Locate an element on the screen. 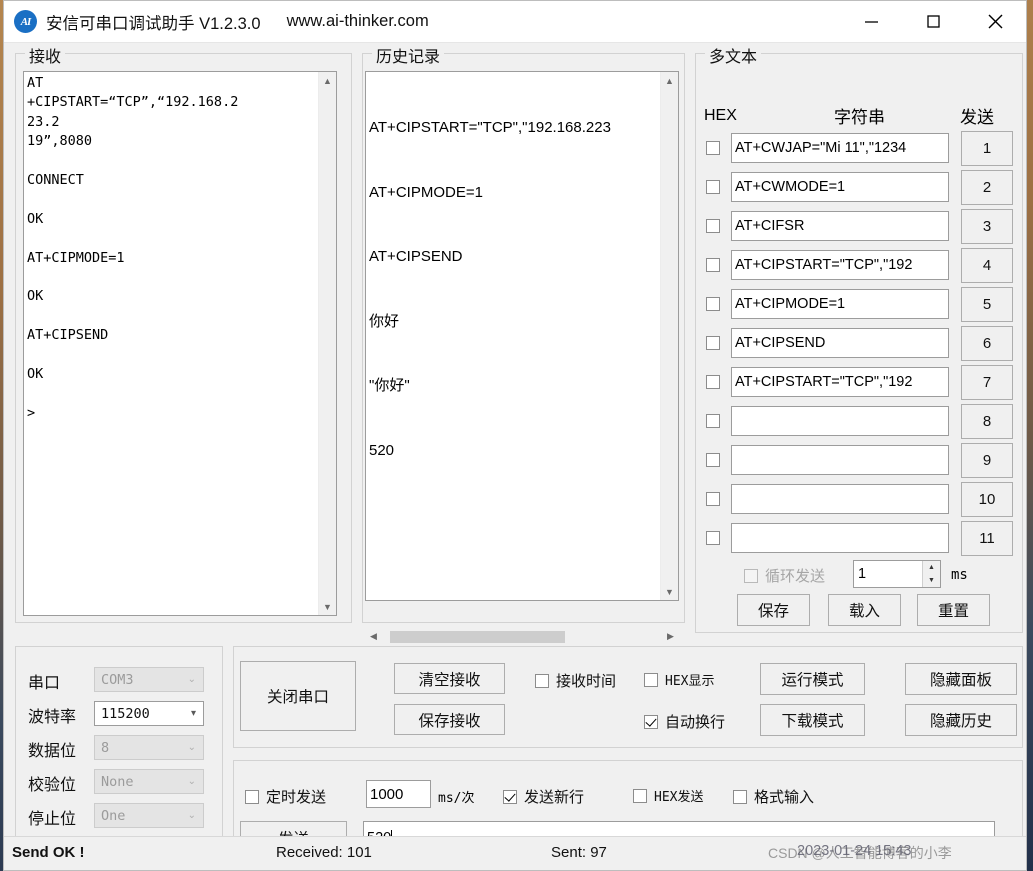 The image size is (1033, 871). horizontal-scroll-thumb is located at coordinates (477, 637).